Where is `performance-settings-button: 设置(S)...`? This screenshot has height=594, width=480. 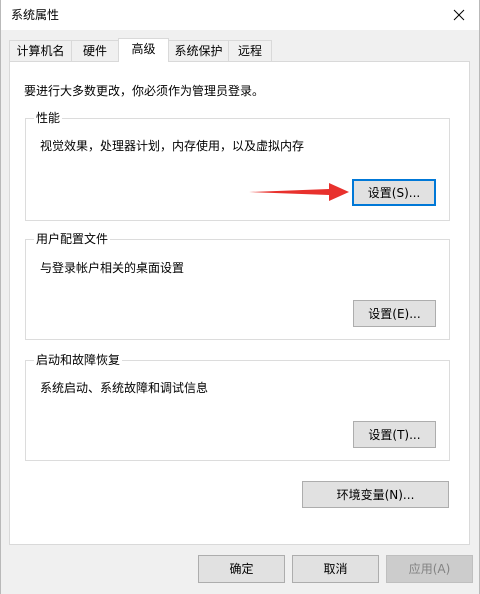 performance-settings-button: 设置(S)... is located at coordinates (394, 192).